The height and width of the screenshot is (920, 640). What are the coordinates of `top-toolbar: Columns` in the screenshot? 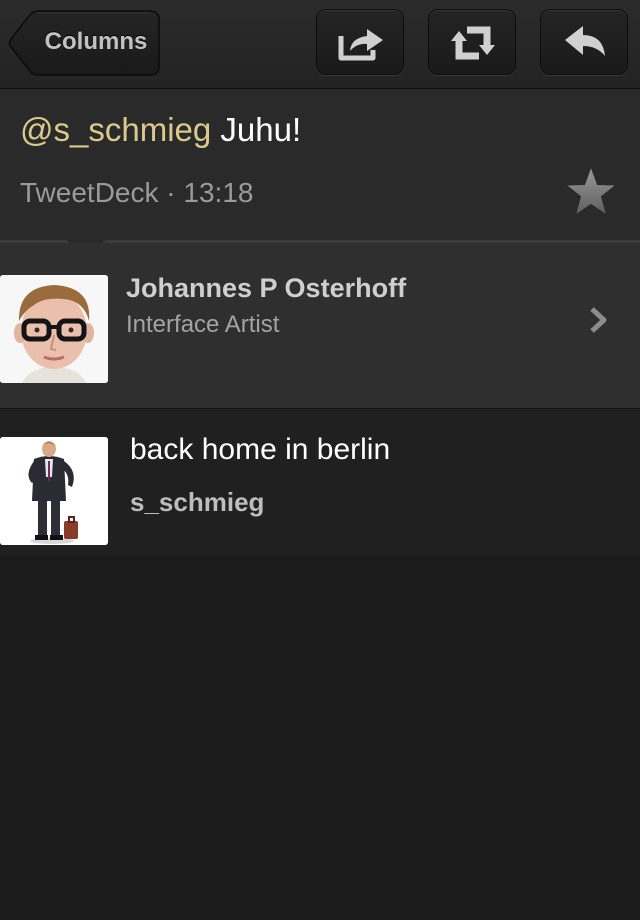 It's located at (320, 44).